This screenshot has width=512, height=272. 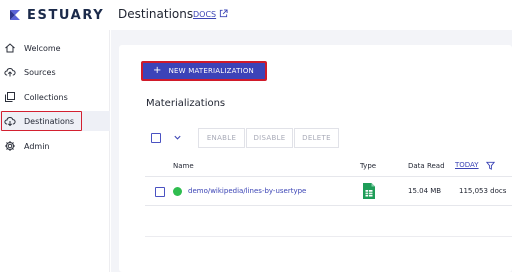 What do you see at coordinates (156, 138) in the screenshot?
I see `select-all-checkbox` at bounding box center [156, 138].